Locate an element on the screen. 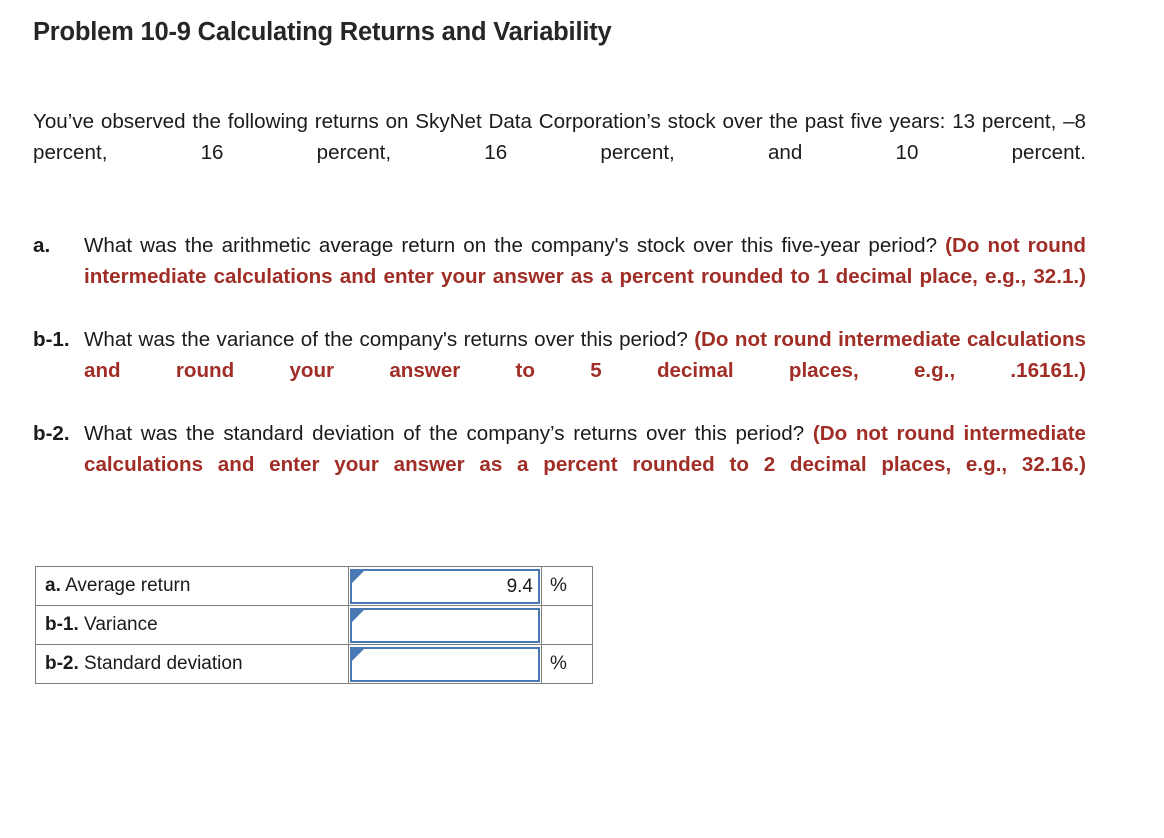 Image resolution: width=1164 pixels, height=838 pixels. table-row: a. Average return 9.4 % is located at coordinates (314, 586).